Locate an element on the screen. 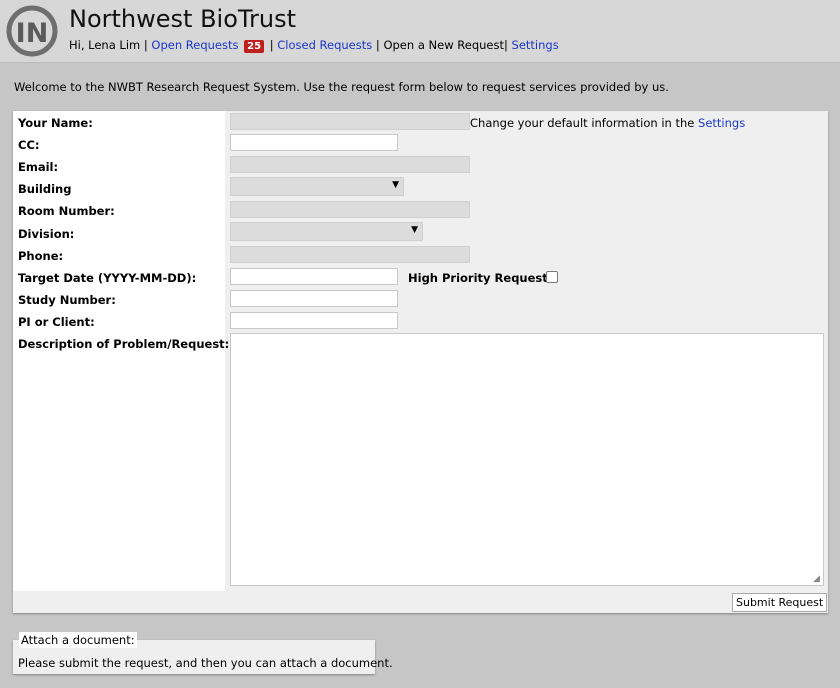  email-label: Email: is located at coordinates (38, 167).